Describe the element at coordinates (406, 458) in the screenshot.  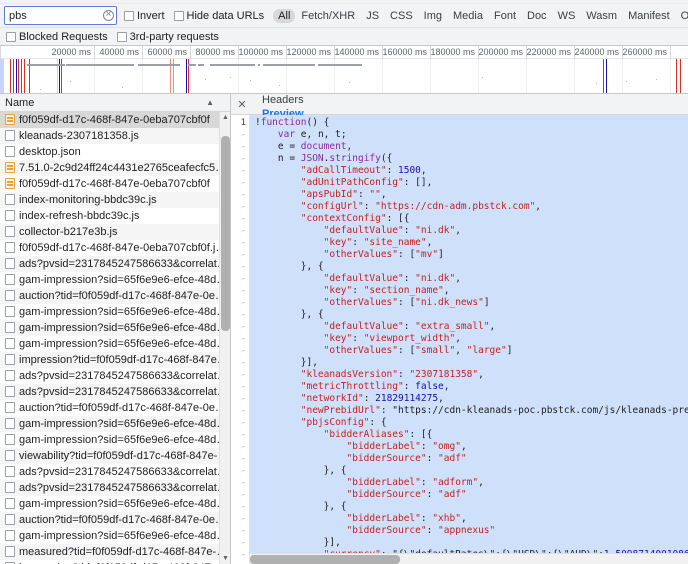
I see `code-line: "bidderSource": "adf"` at that location.